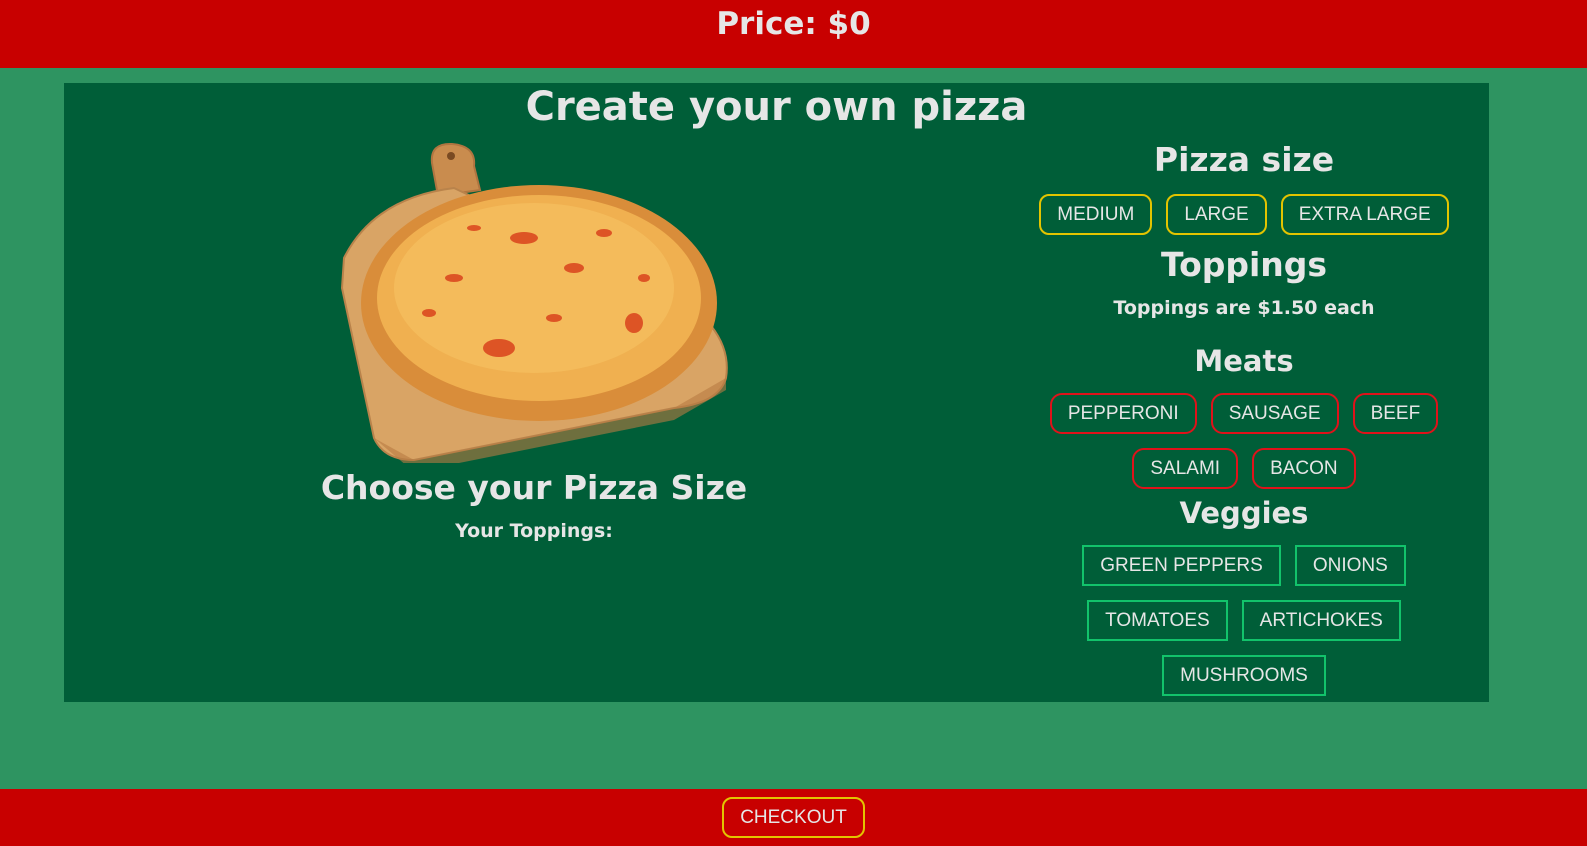 The image size is (1587, 846). I want to click on size-options: MEDIUM LARGE EXTRA LARGE, so click(1244, 214).